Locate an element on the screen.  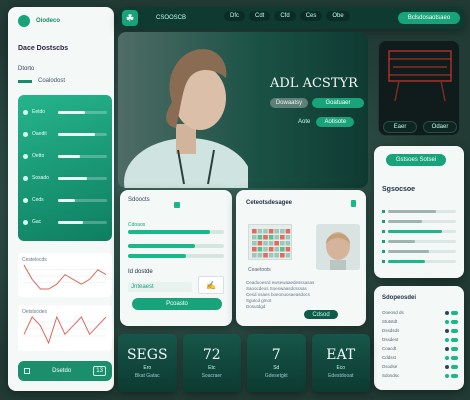
sidebar-tag: Coalodost is located at coordinates (51, 81).